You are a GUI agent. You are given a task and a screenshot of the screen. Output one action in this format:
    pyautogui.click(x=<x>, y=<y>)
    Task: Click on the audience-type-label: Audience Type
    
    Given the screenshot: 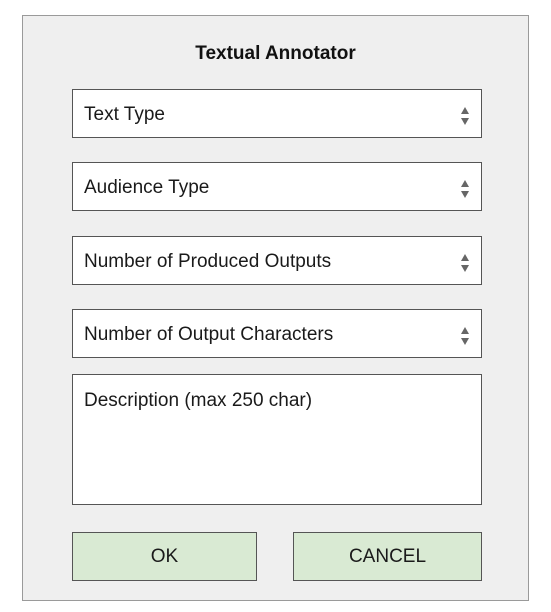 What is the action you would take?
    pyautogui.click(x=147, y=187)
    